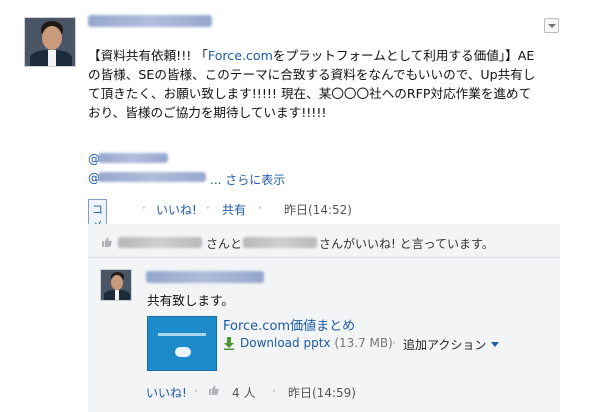 Image resolution: width=600 pixels, height=412 pixels. What do you see at coordinates (148, 55) in the screenshot?
I see `post-body-text-start: 【資料共有依頼!!! 「` at bounding box center [148, 55].